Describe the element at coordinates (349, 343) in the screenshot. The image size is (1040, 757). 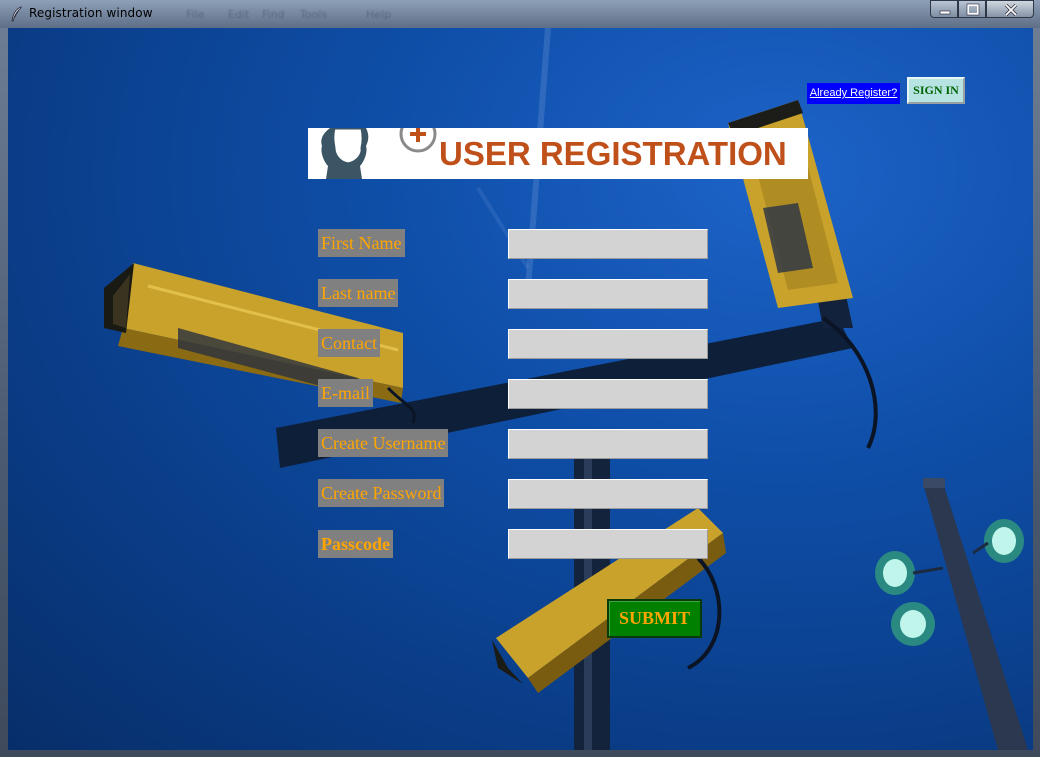
I see `contact-label: Contact` at that location.